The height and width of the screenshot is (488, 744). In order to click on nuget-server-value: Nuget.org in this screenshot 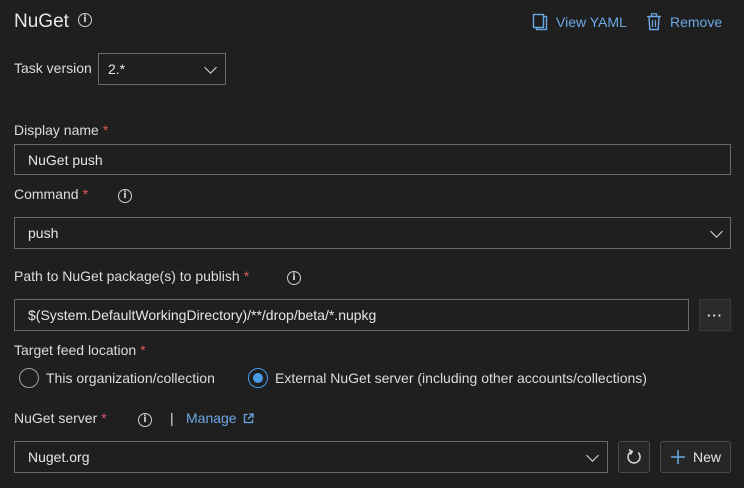, I will do `click(59, 457)`.